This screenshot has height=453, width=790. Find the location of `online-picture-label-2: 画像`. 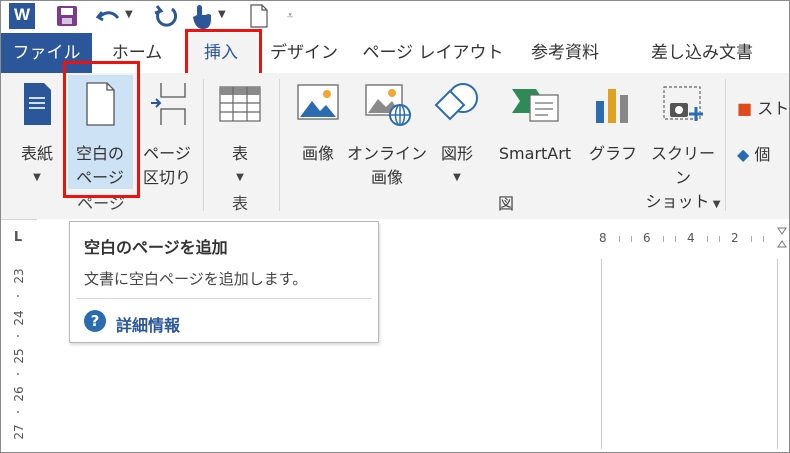

online-picture-label-2: 画像 is located at coordinates (386, 177).